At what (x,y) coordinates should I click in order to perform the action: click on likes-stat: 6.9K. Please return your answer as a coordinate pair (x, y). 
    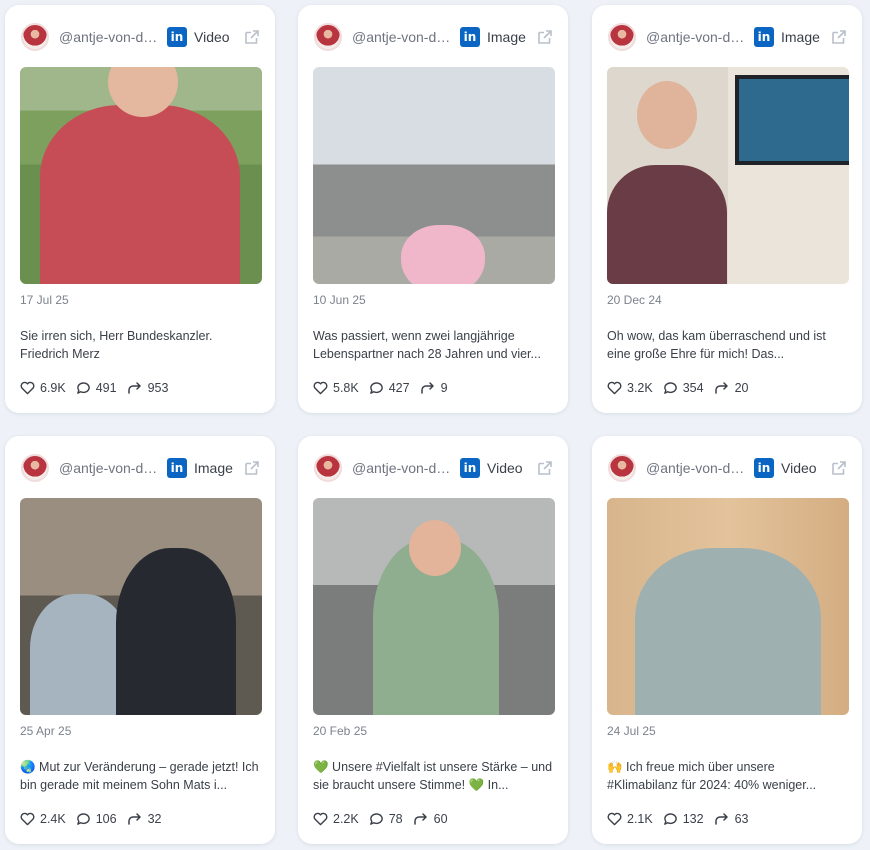
    Looking at the image, I should click on (43, 388).